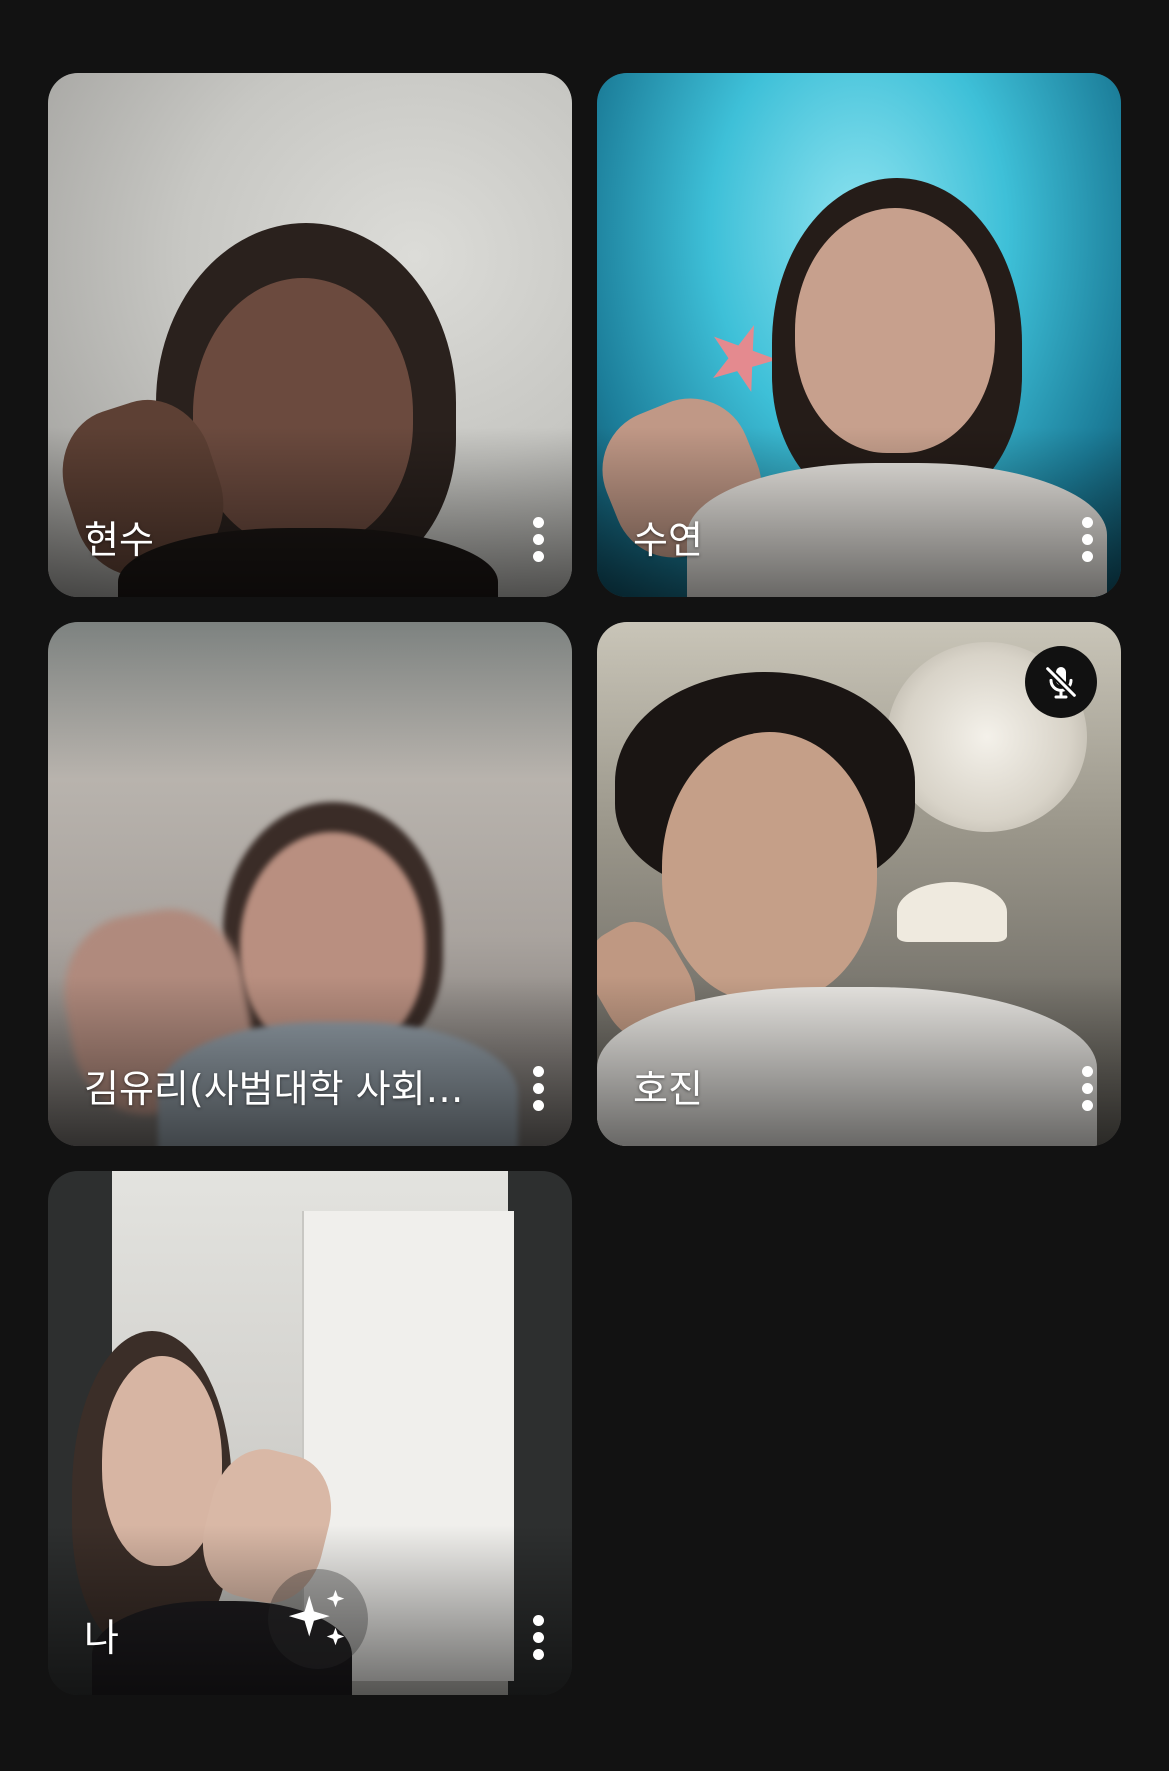 The width and height of the screenshot is (1169, 1771). I want to click on sparkle-effects-icon, so click(316, 1617).